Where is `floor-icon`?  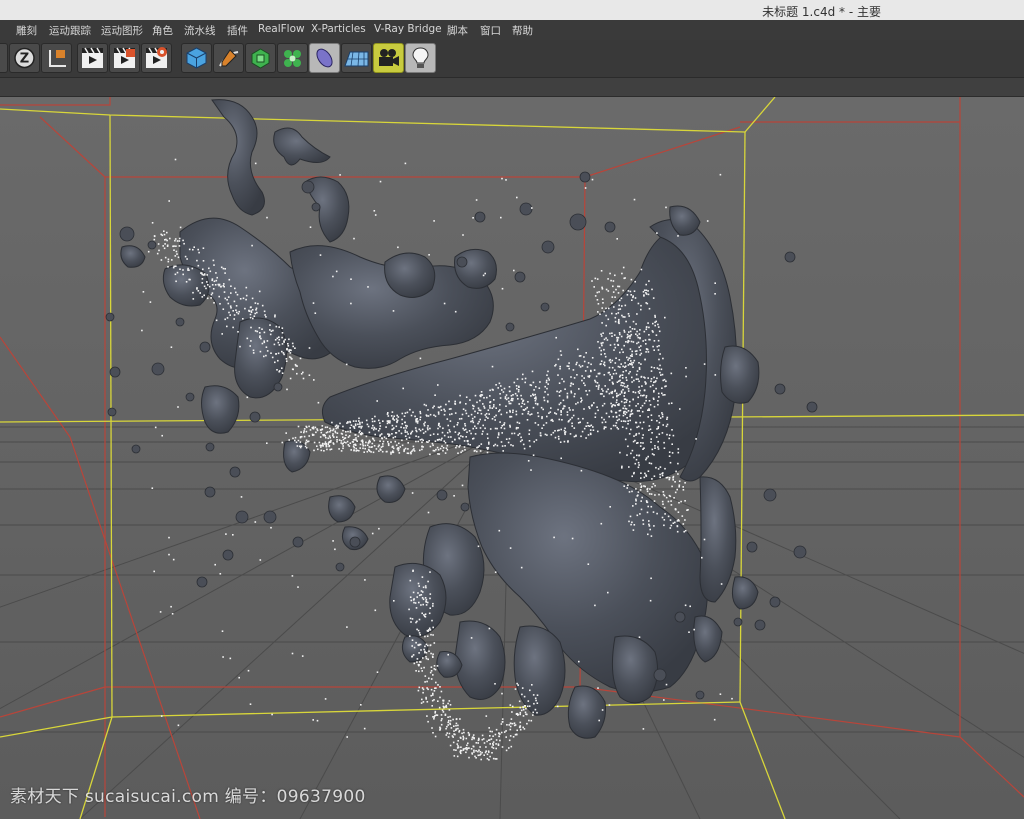 floor-icon is located at coordinates (356, 58).